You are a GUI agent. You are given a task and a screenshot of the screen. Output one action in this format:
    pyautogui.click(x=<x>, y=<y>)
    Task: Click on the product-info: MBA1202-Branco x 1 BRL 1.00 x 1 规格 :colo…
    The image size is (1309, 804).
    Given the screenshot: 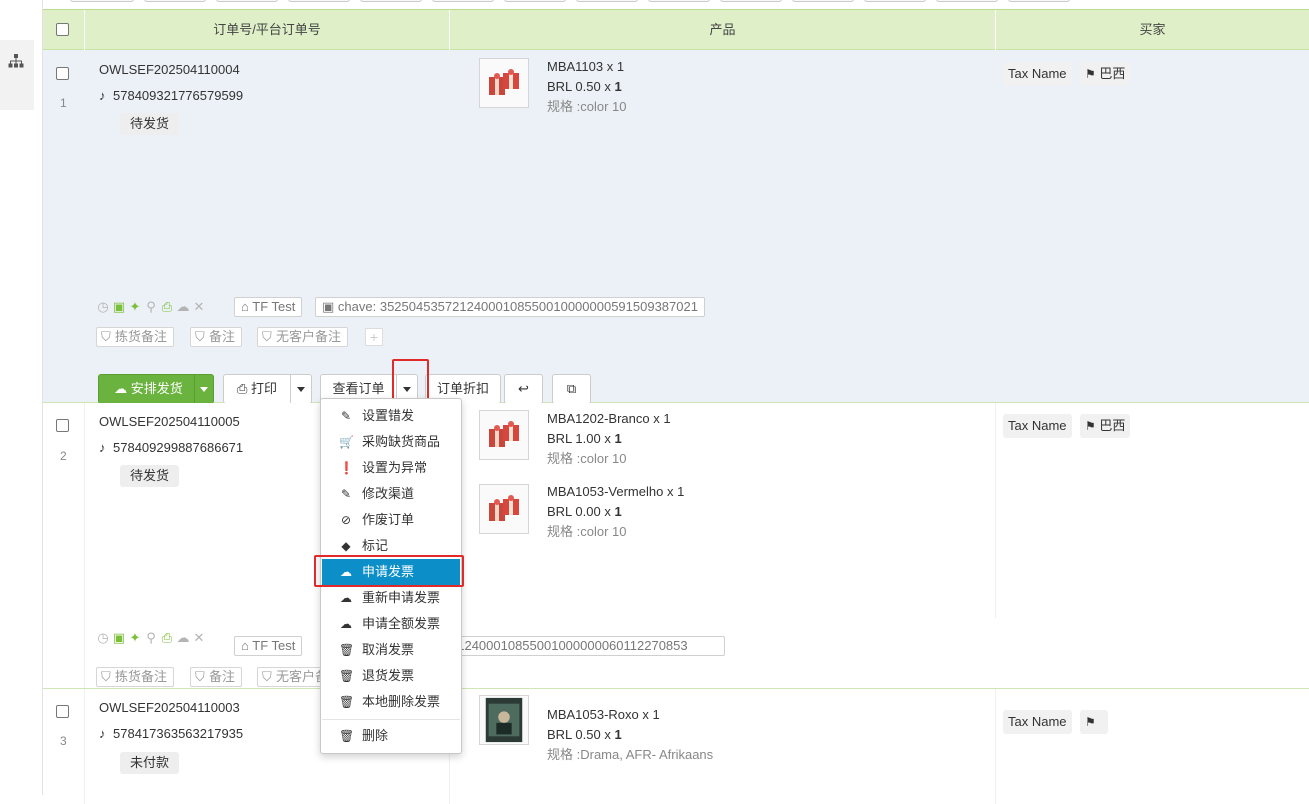 What is the action you would take?
    pyautogui.click(x=609, y=439)
    